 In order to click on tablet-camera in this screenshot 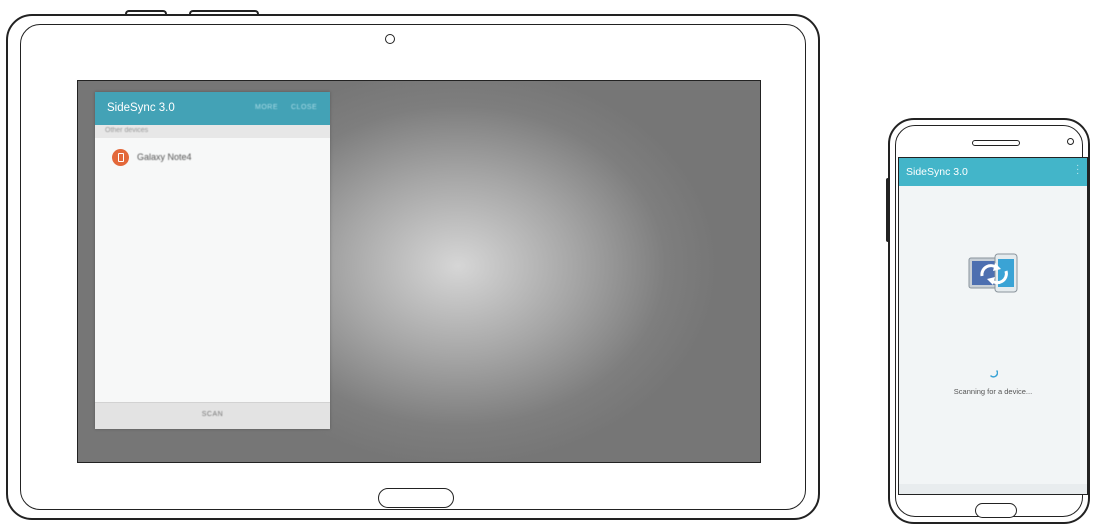, I will do `click(390, 39)`.